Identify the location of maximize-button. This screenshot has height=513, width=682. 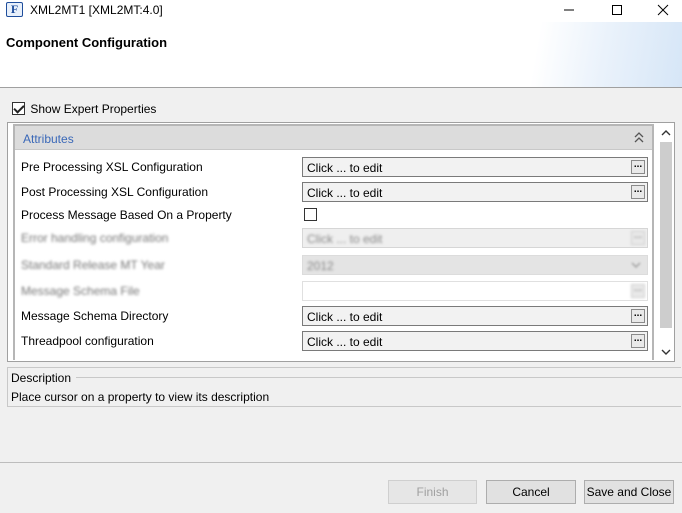
(617, 11).